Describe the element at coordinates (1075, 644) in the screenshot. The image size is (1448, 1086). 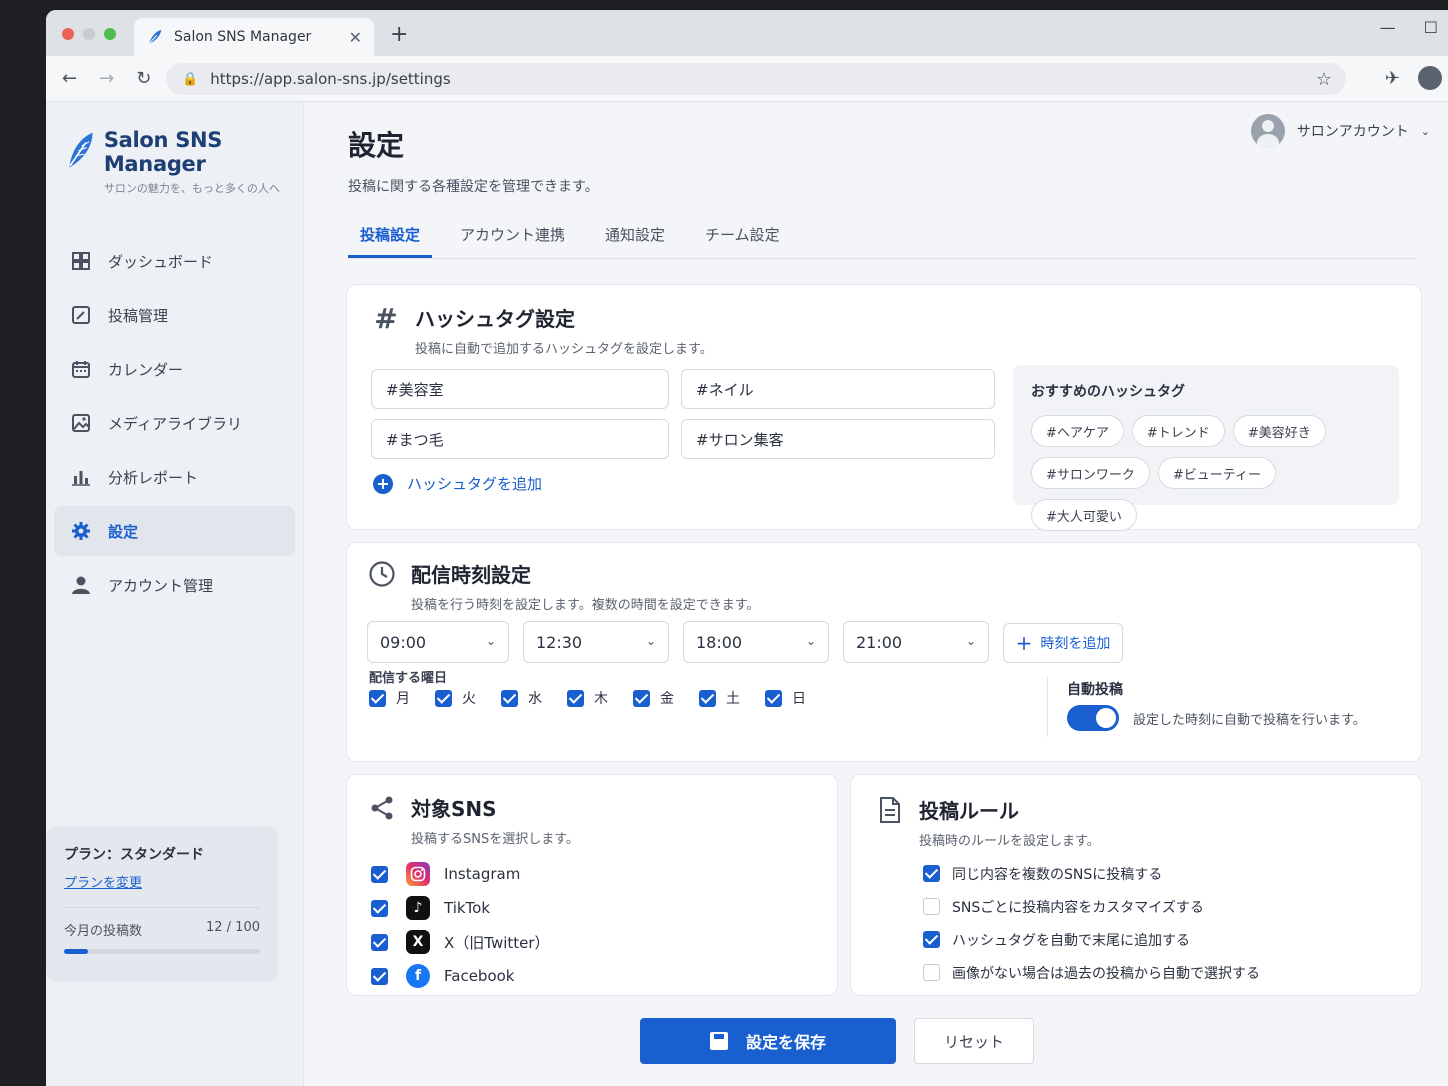
I see `add-time-label: 時刻を追加` at that location.